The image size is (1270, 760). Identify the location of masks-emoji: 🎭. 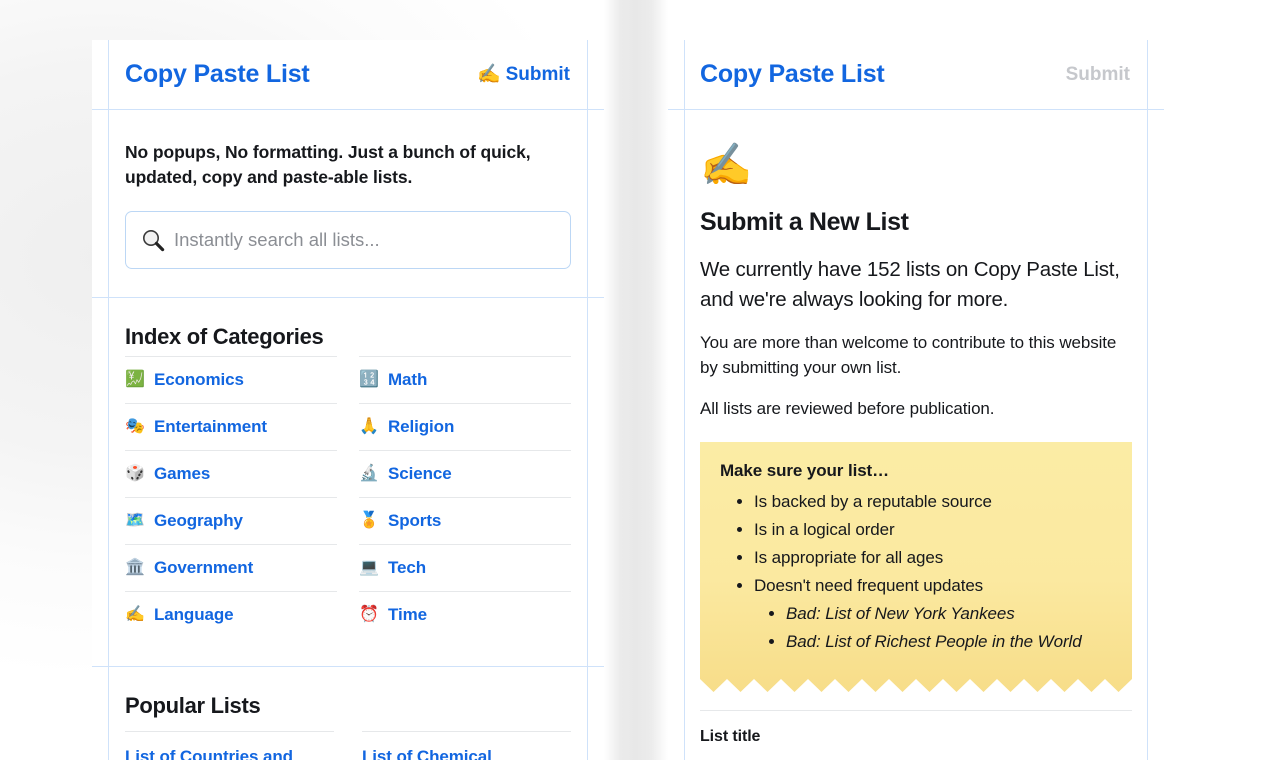
(135, 426).